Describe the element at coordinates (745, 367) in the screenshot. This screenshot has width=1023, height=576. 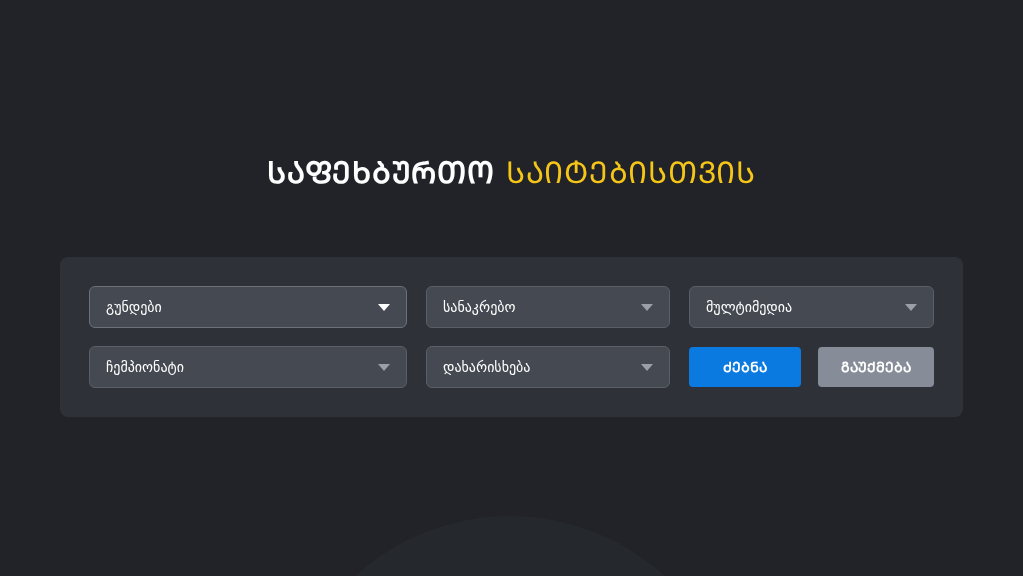
I see `search-button: ᲫᲔᲑᲜᲐ` at that location.